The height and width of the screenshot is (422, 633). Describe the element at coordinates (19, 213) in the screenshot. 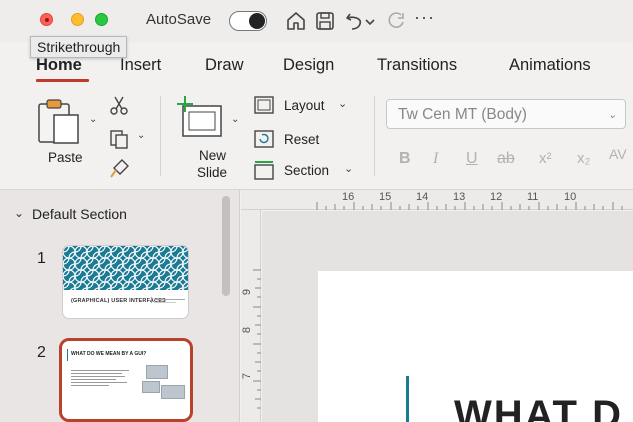

I see `section-collapse-icon: ⌄` at that location.